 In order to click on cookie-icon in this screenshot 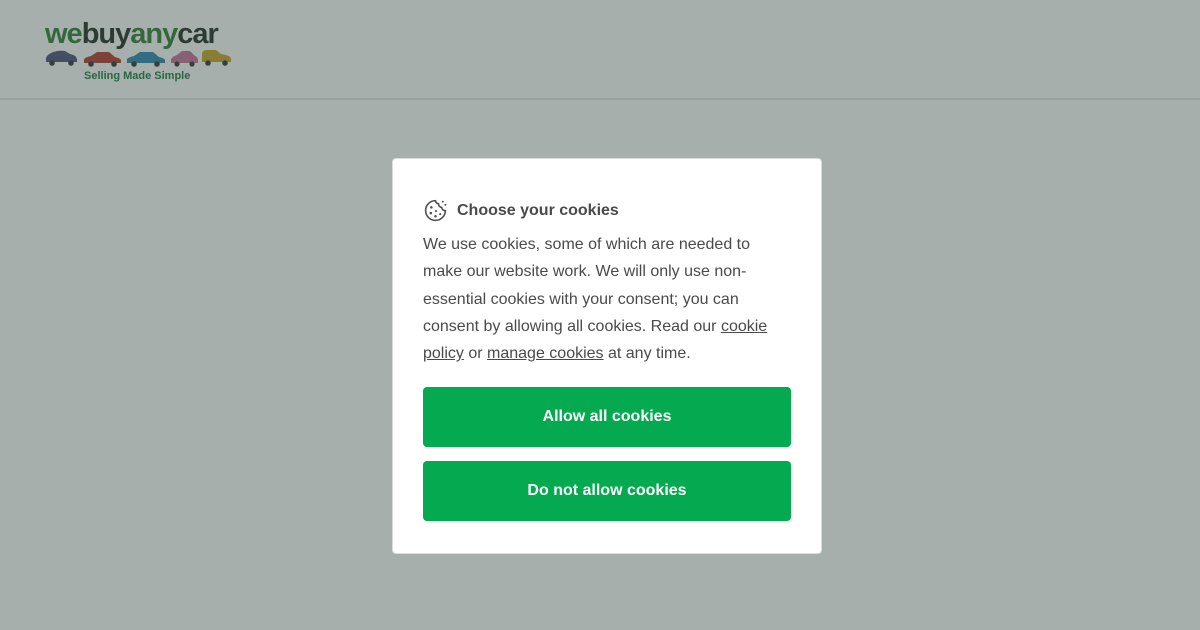, I will do `click(435, 210)`.